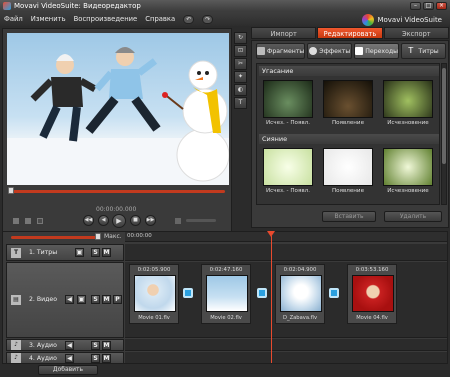 Image resolution: width=450 pixels, height=377 pixels. What do you see at coordinates (189, 19) in the screenshot?
I see `undo-button: ↶` at bounding box center [189, 19].